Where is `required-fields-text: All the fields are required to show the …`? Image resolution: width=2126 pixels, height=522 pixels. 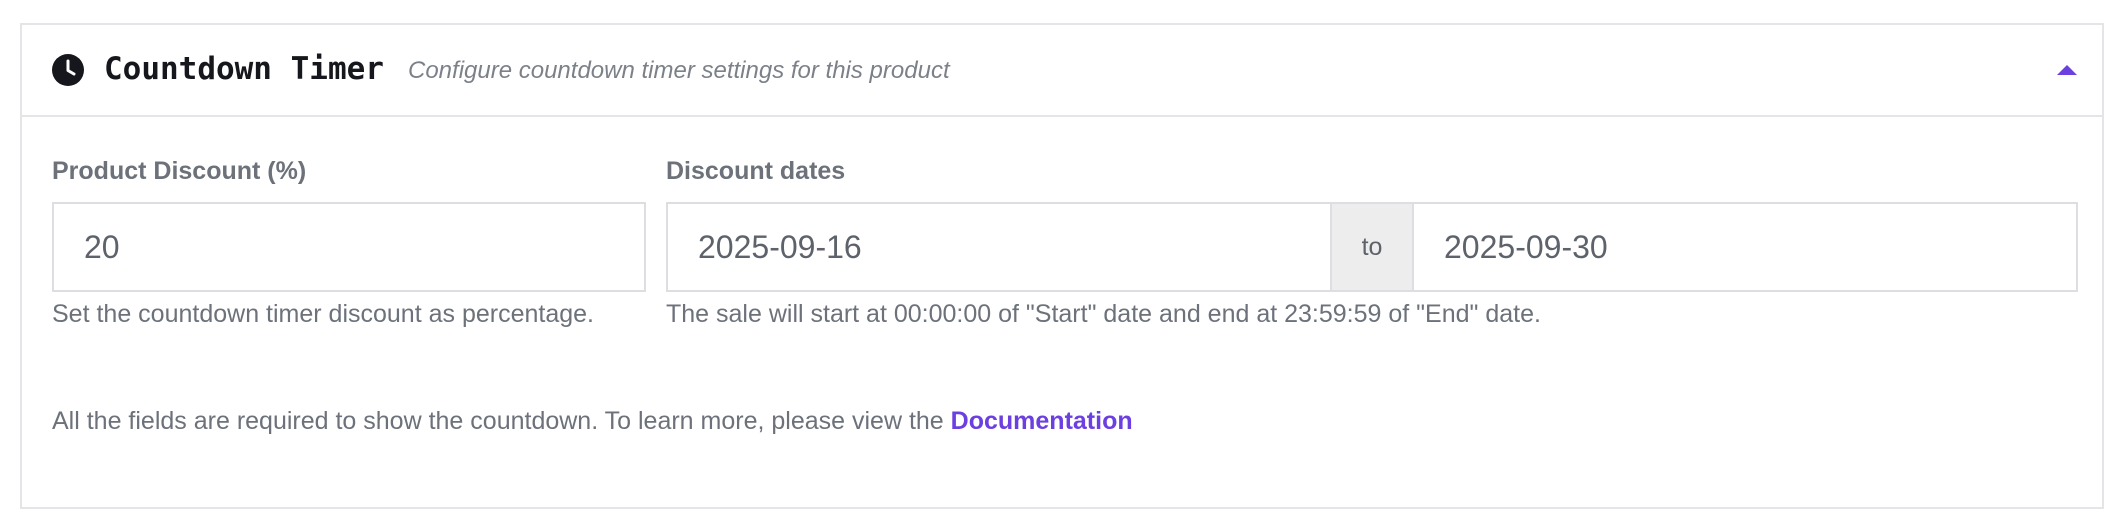
required-fields-text: All the fields are required to show the … is located at coordinates (501, 421).